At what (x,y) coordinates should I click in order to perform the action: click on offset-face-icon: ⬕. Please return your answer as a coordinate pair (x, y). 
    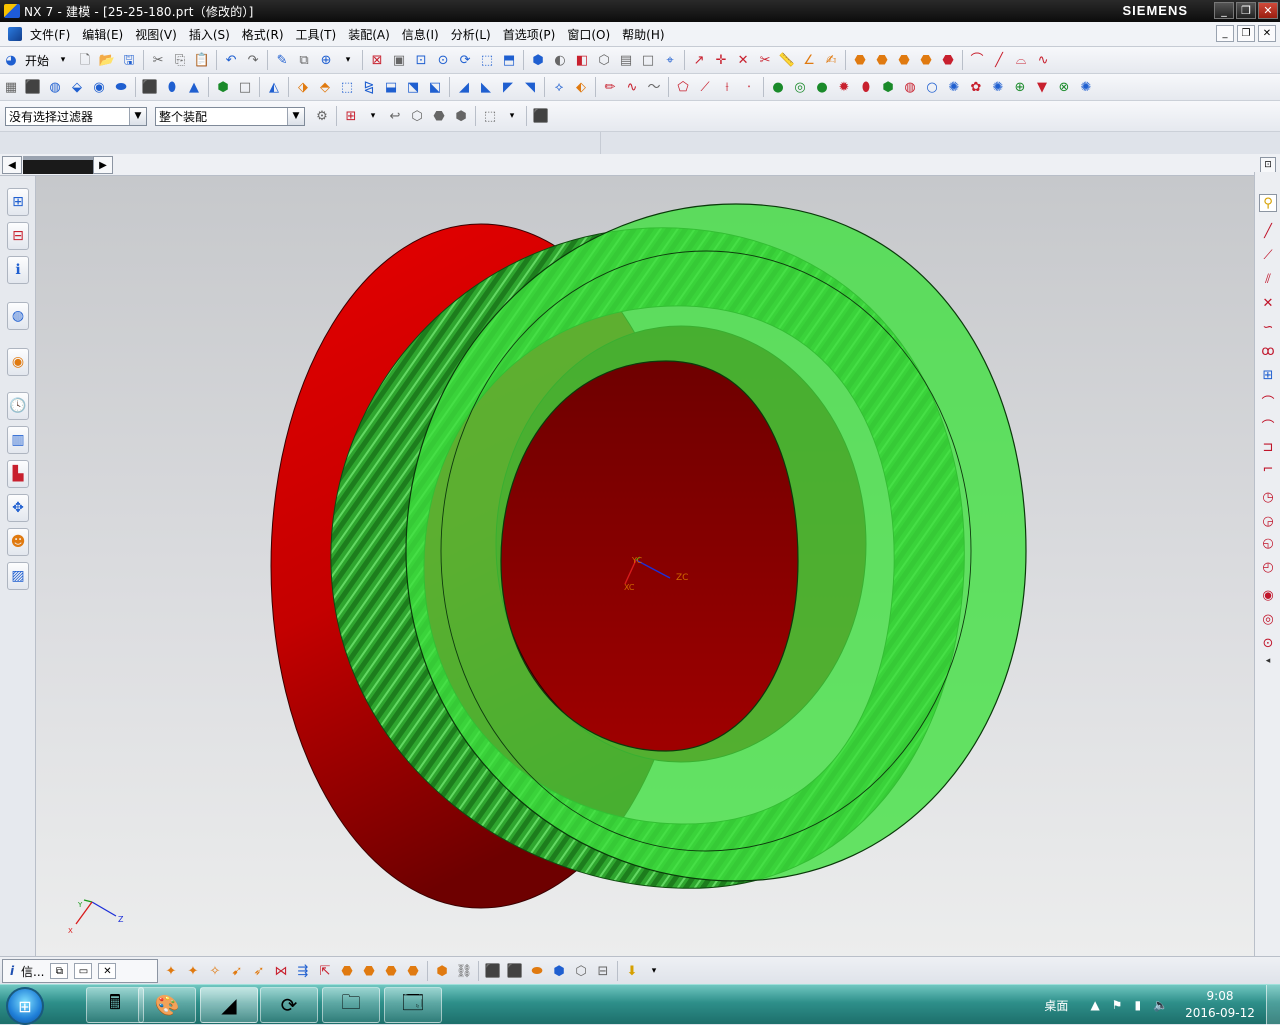
    Looking at the image, I should click on (435, 87).